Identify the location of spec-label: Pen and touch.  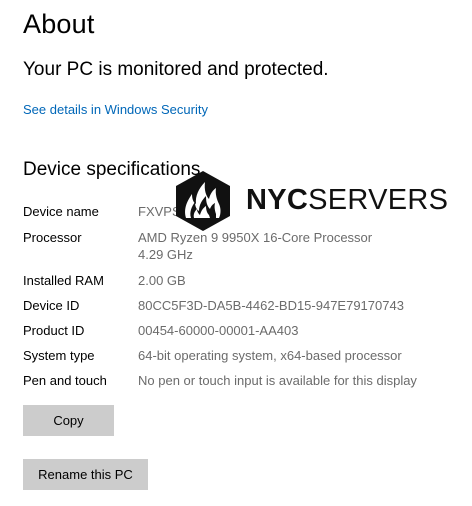
(65, 380).